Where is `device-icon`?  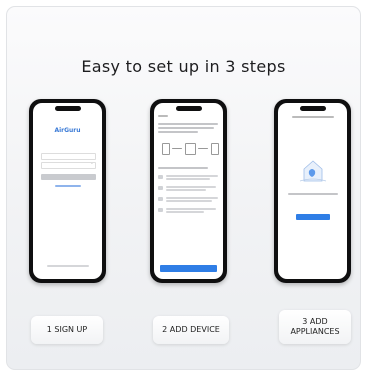
device-icon is located at coordinates (190, 149).